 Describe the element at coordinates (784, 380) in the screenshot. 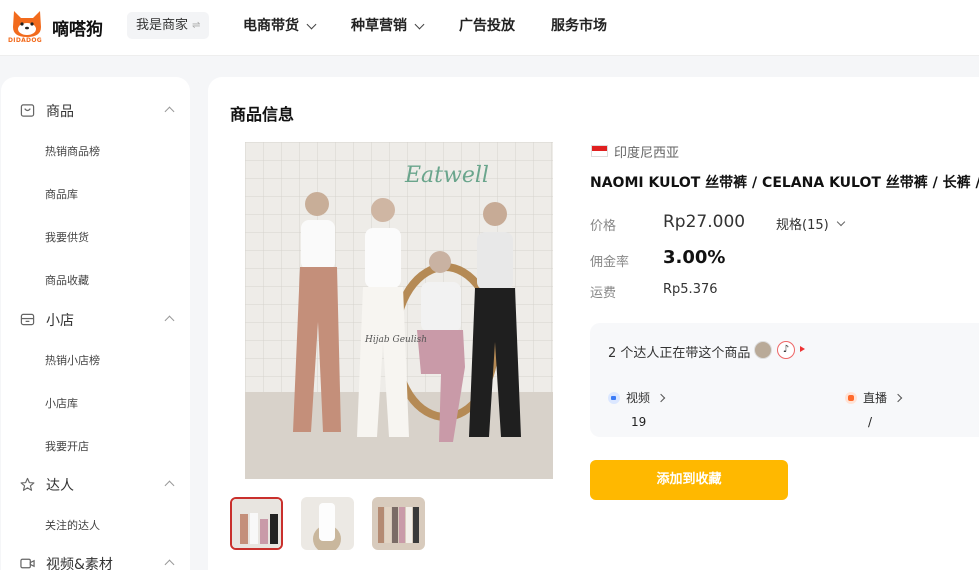

I see `creators-card: 2 个达人正在带这个商品 ♪ 视频 19 直播 /` at that location.